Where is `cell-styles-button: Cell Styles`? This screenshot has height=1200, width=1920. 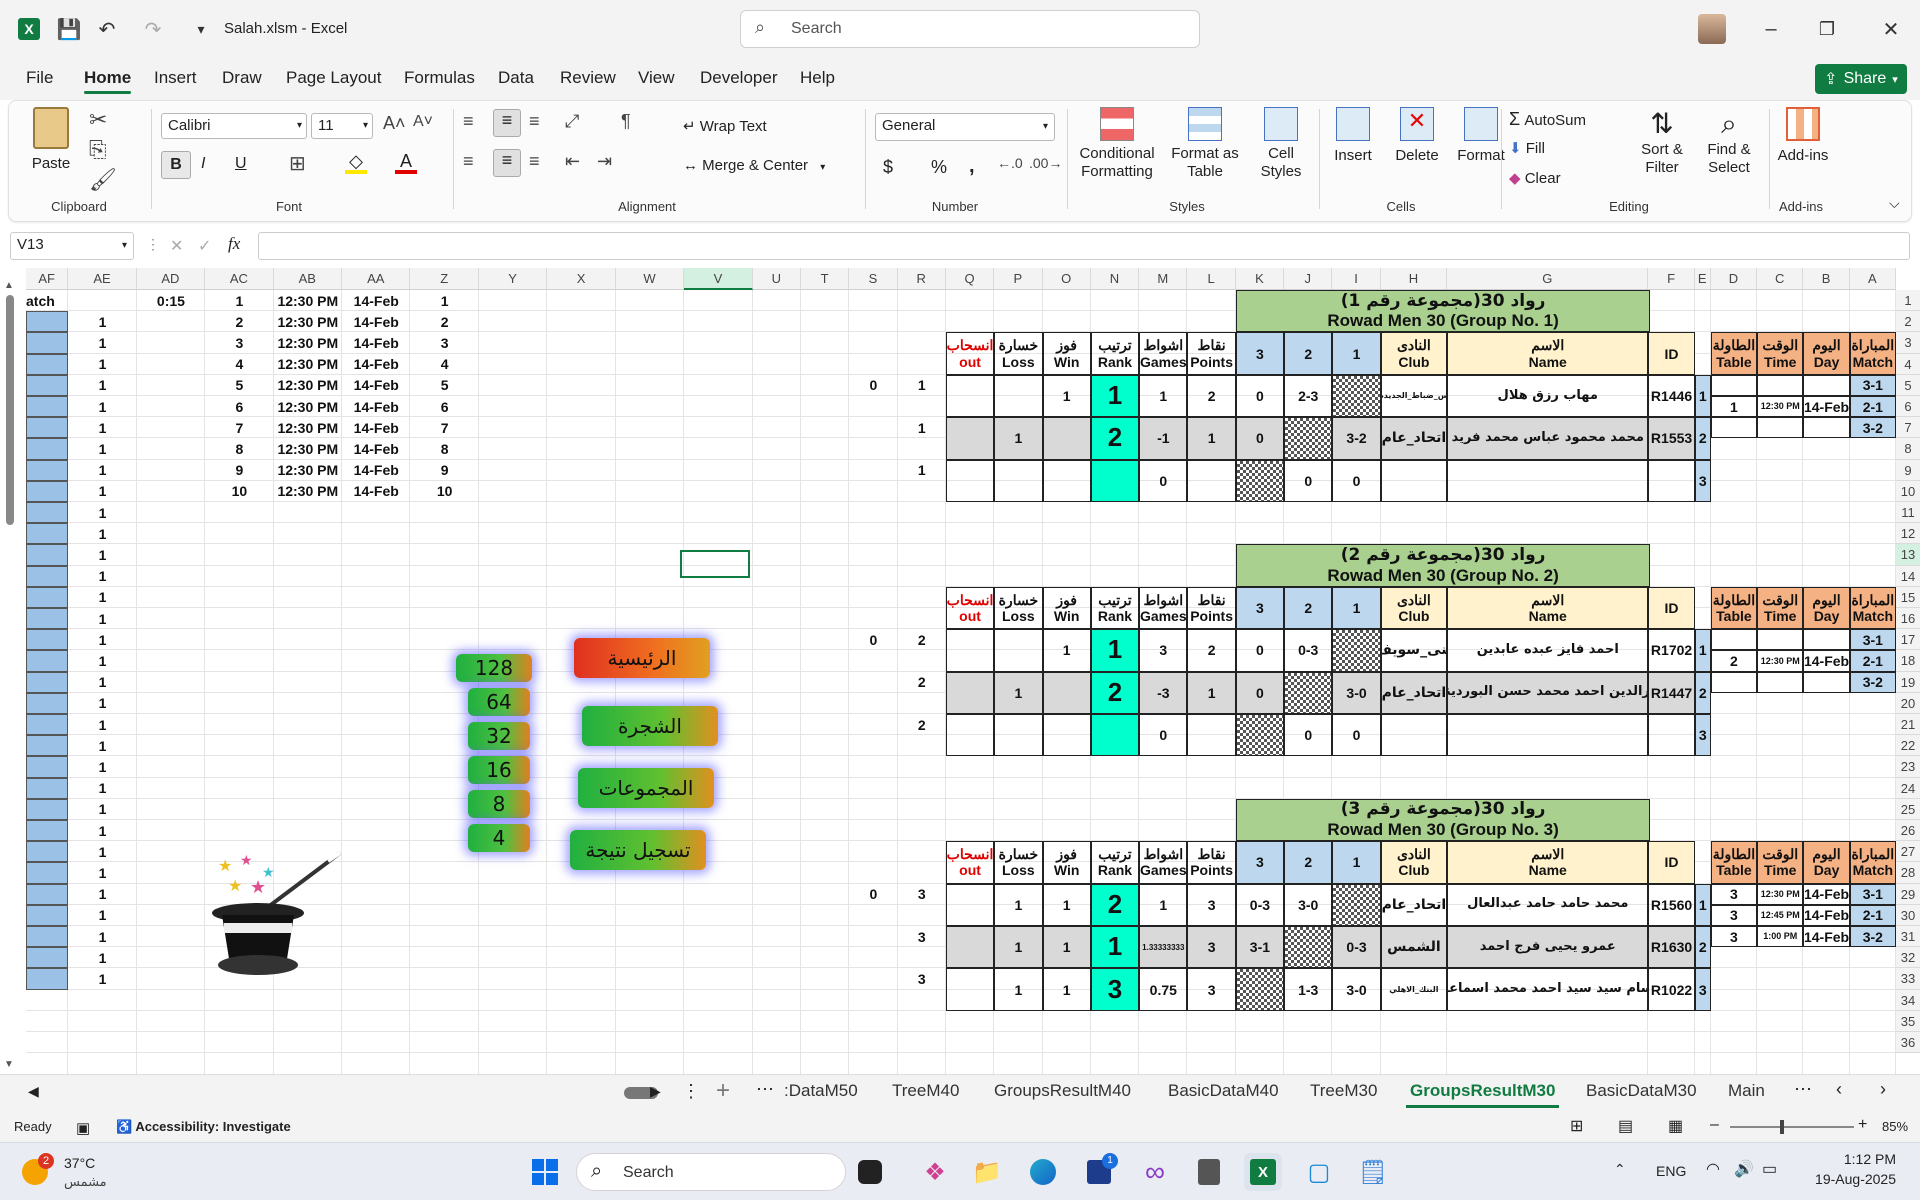
cell-styles-button: Cell Styles is located at coordinates (1281, 144).